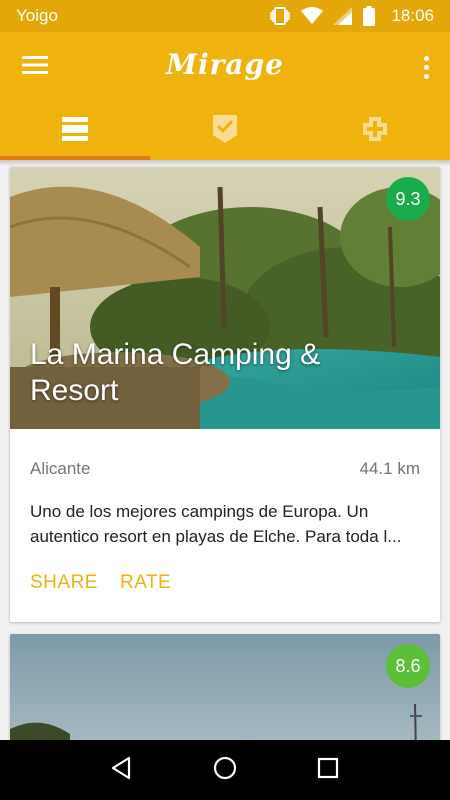 Image resolution: width=450 pixels, height=800 pixels. I want to click on status-bar: Yoigo 18:06, so click(225, 16).